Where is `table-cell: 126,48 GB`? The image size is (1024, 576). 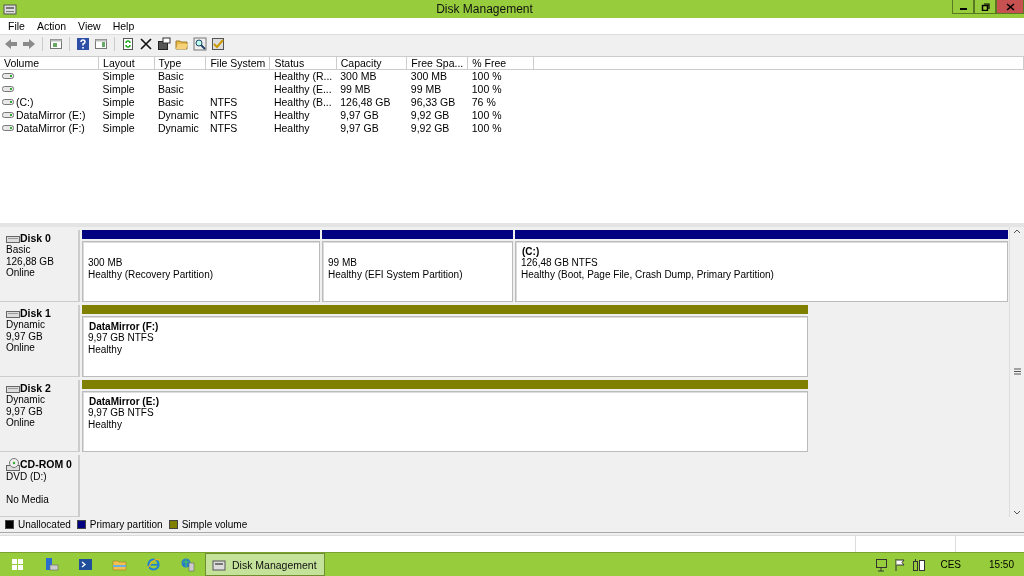
table-cell: 126,48 GB is located at coordinates (365, 101).